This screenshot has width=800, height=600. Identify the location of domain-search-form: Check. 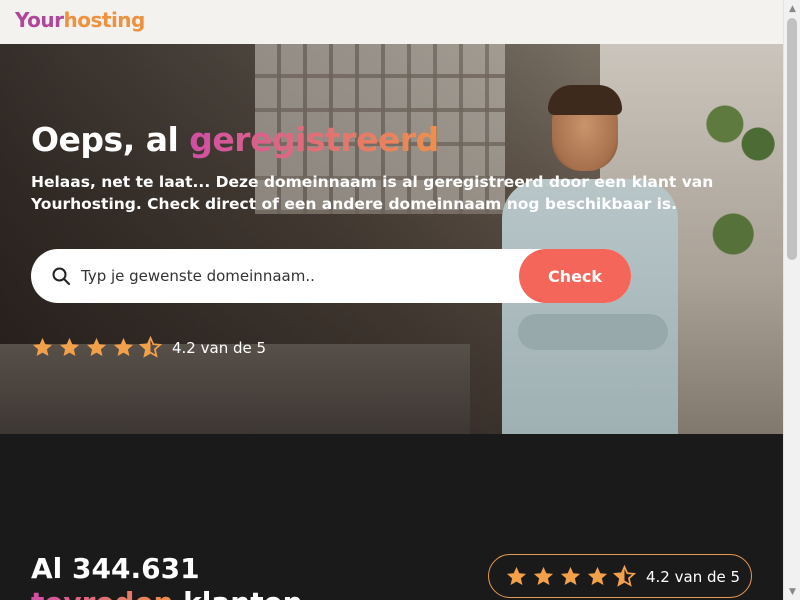
(331, 276).